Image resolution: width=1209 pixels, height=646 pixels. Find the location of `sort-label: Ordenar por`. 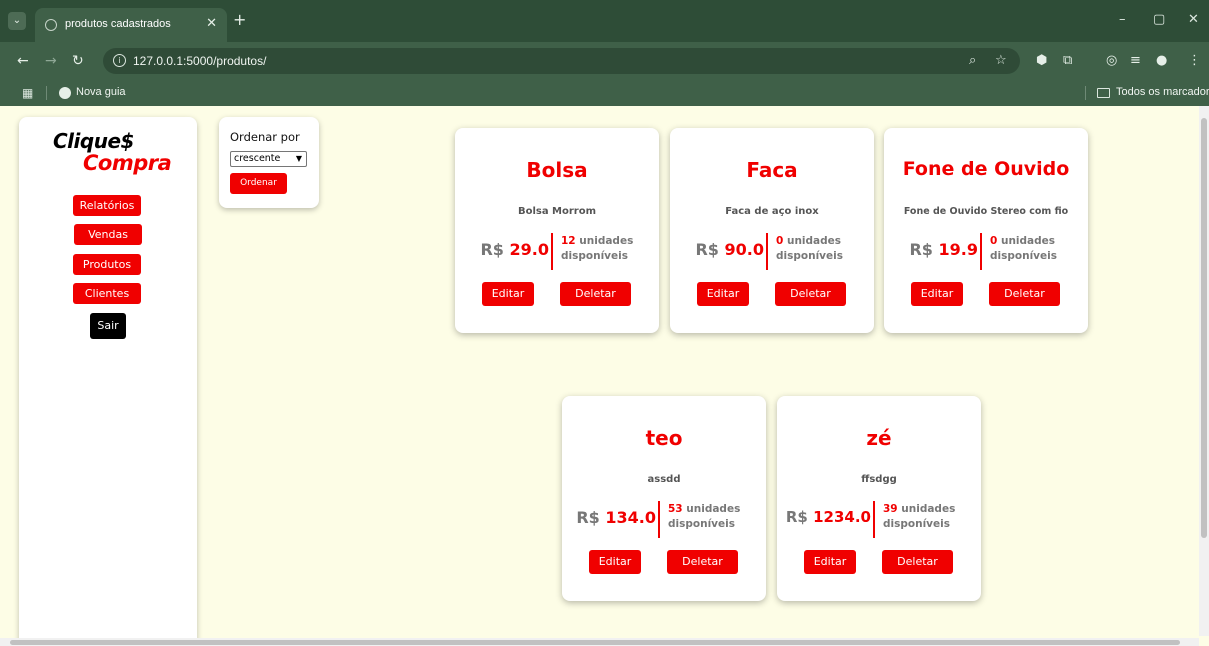

sort-label: Ordenar por is located at coordinates (265, 137).